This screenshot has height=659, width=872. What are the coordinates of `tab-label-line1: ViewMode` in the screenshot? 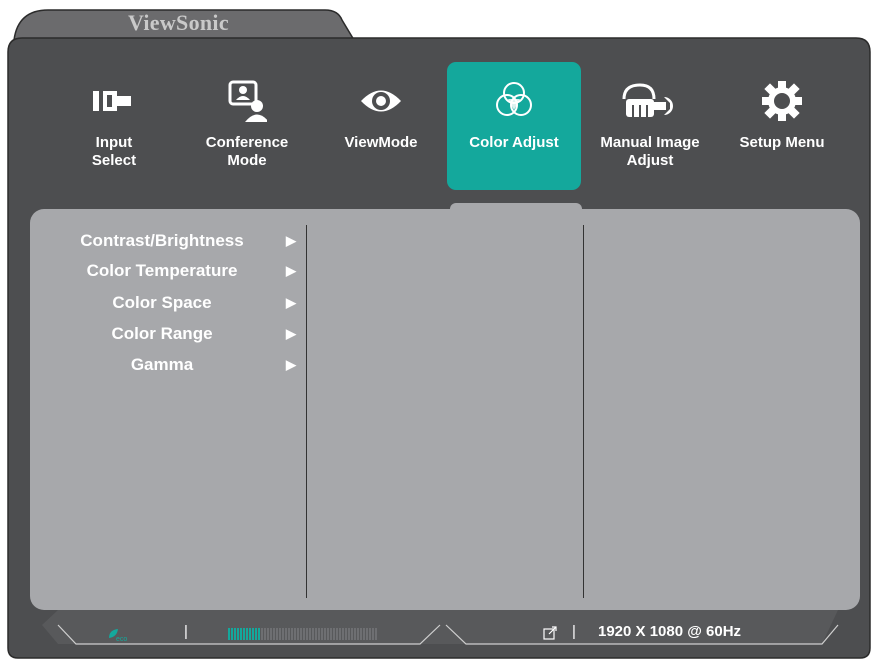 It's located at (381, 142).